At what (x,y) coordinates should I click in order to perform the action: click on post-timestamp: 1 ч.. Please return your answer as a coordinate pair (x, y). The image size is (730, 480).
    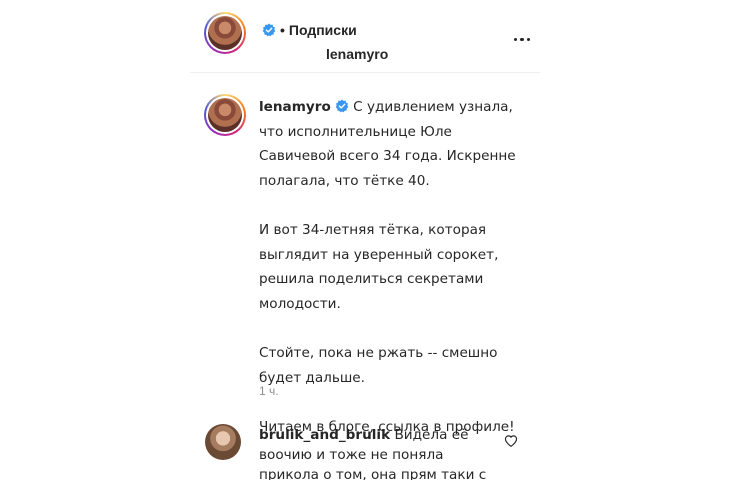
    Looking at the image, I should click on (269, 391).